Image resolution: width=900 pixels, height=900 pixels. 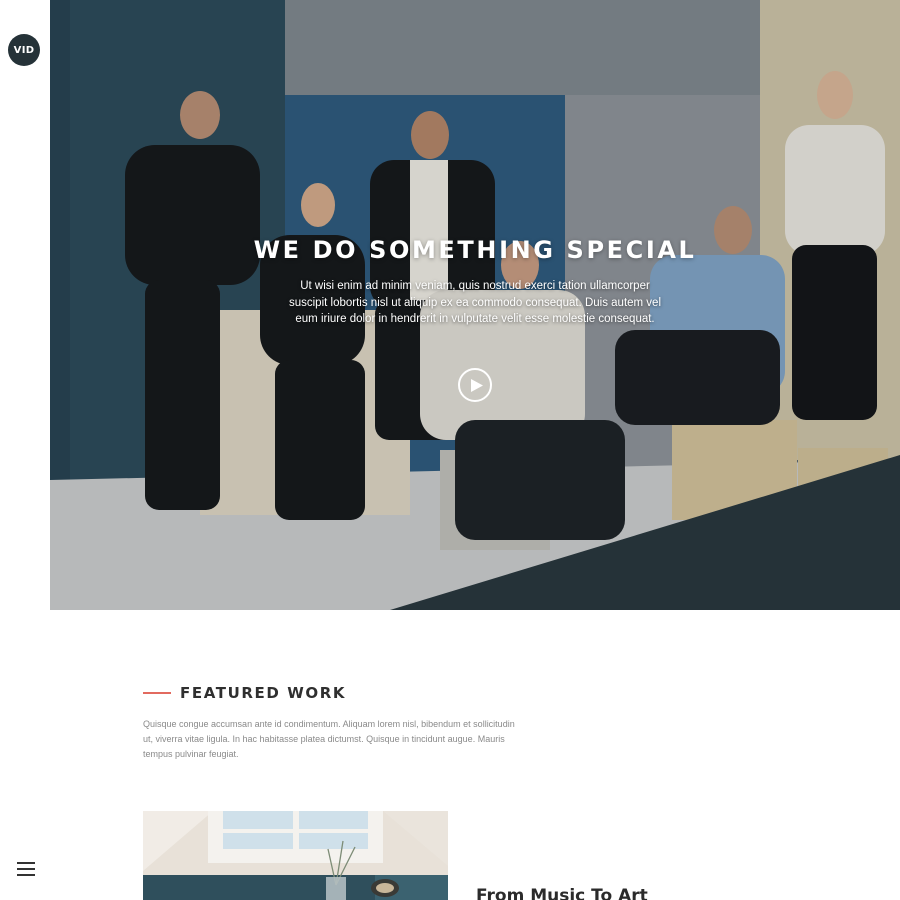 What do you see at coordinates (475, 250) in the screenshot?
I see `hero-title: WE DO SOMETHING SPECIAL` at bounding box center [475, 250].